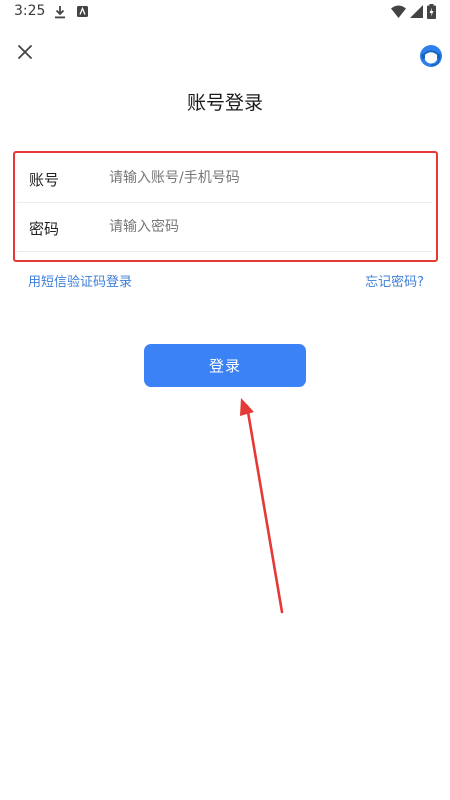  Describe the element at coordinates (80, 280) in the screenshot. I see `sms-login-link: 用短信验证码登录` at that location.